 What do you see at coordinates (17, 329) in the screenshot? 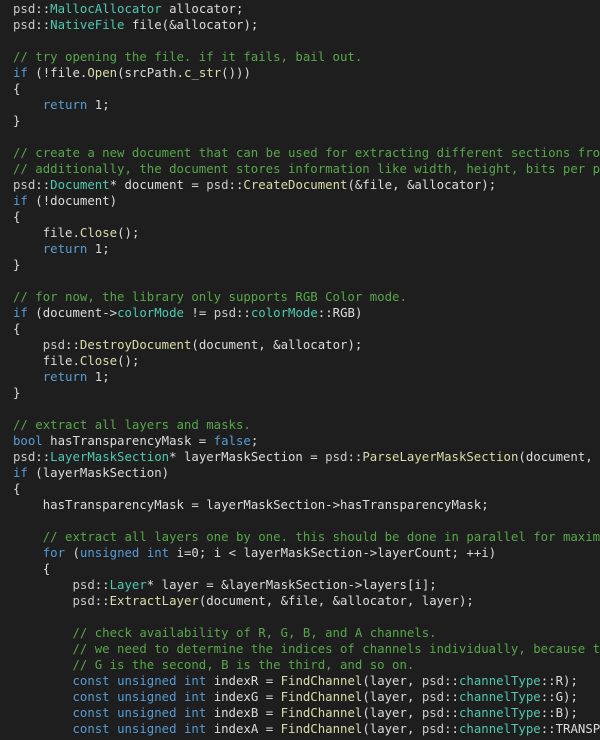
I see `punctuation-token: {` at bounding box center [17, 329].